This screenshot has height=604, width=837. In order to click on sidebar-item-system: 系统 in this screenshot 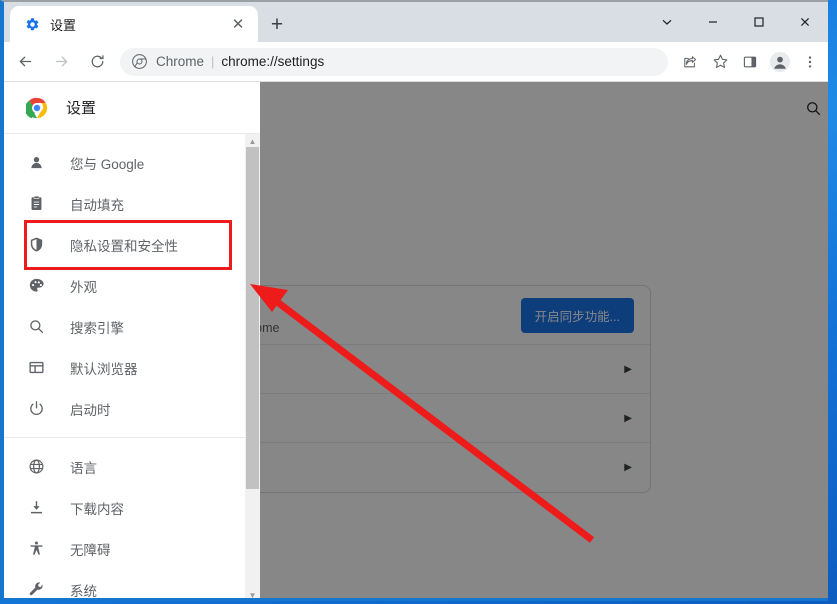, I will do `click(132, 584)`.